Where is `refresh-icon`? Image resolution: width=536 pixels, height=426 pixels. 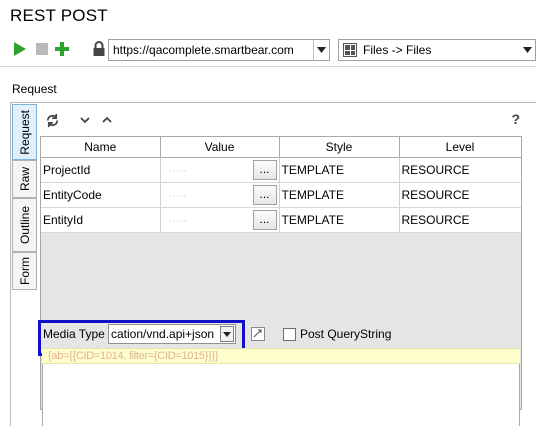
refresh-icon is located at coordinates (52, 120).